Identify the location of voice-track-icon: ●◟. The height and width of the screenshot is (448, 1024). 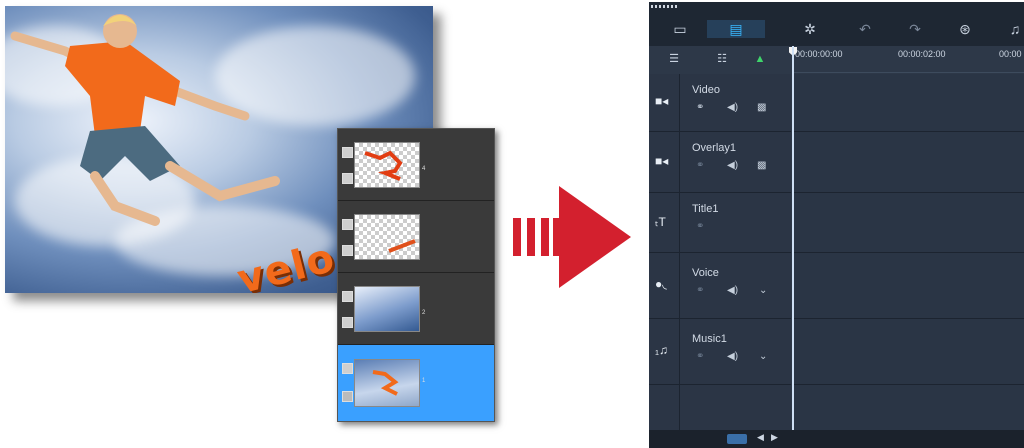
(661, 284).